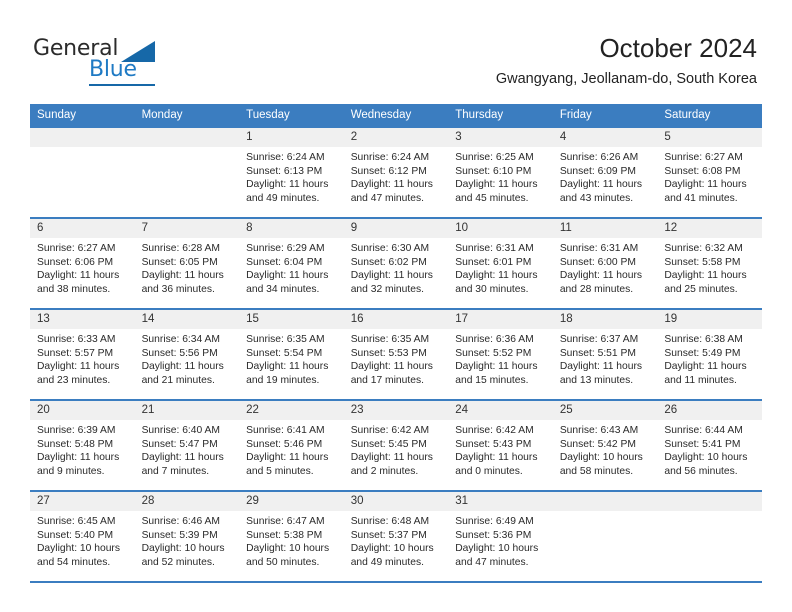 Image resolution: width=792 pixels, height=612 pixels. I want to click on weekday-header-monday: Monday, so click(187, 115).